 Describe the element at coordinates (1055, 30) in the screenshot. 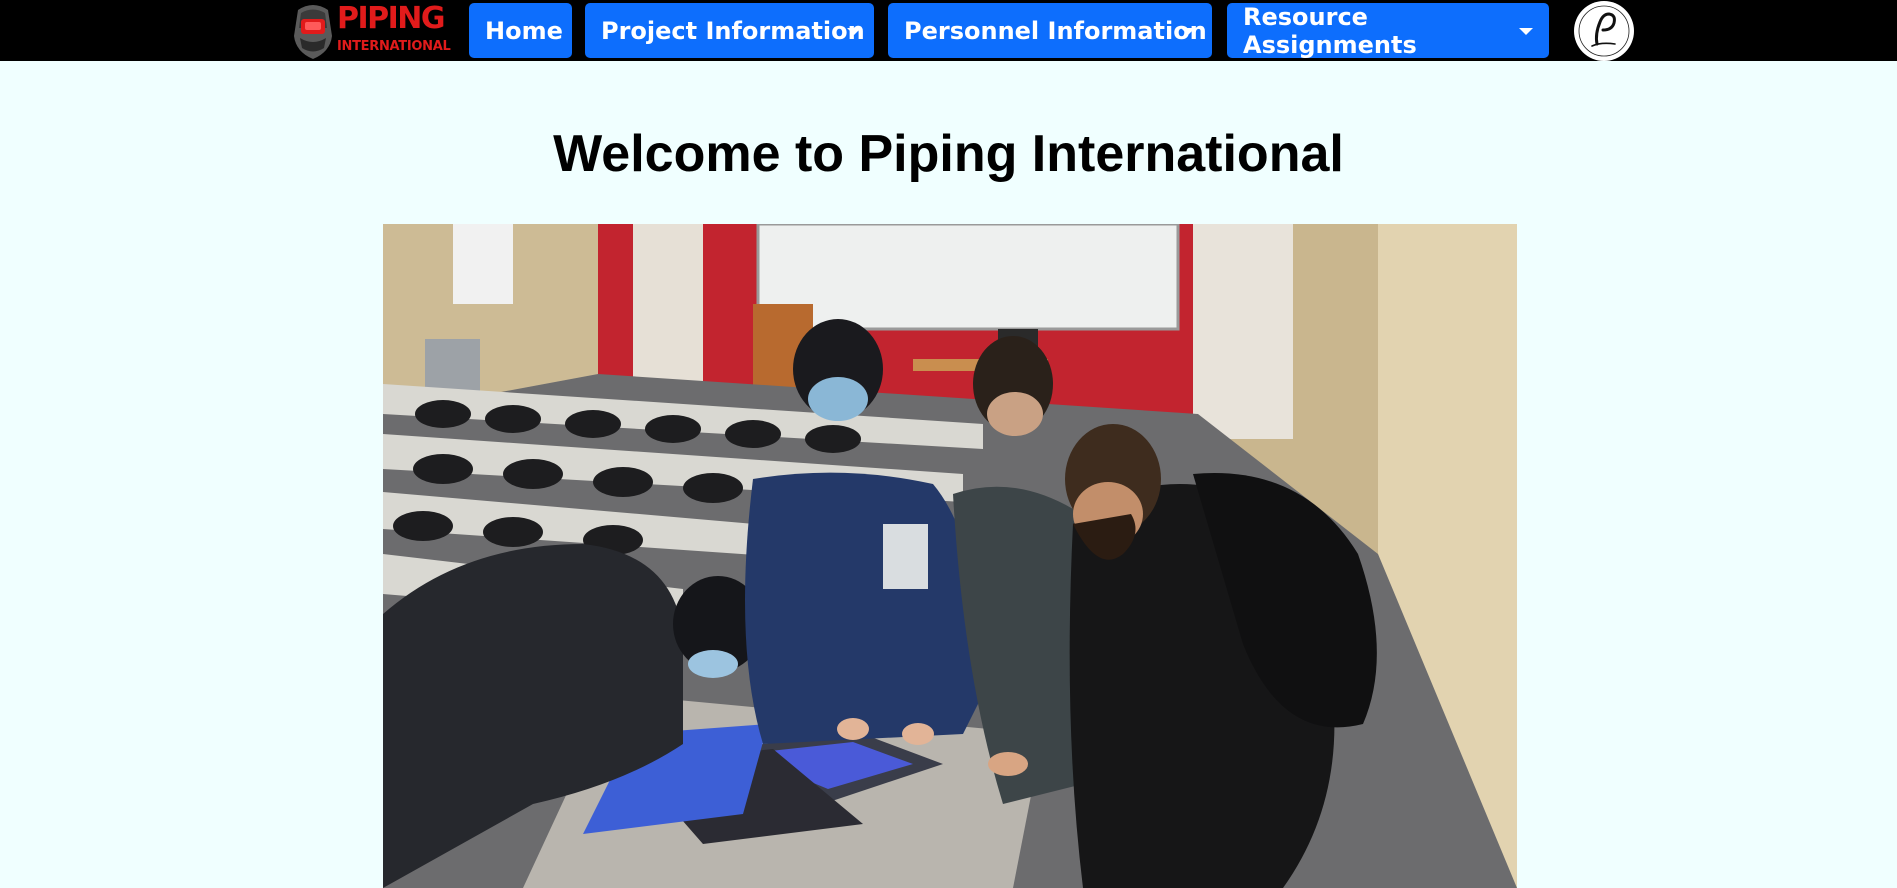

I see `nav-personnel-information-label: Personnel Information` at that location.